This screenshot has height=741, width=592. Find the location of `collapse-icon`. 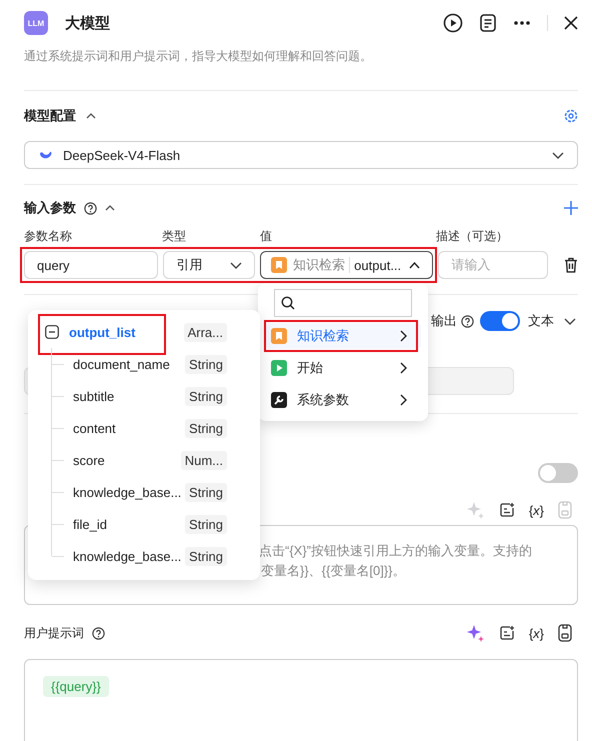

collapse-icon is located at coordinates (52, 332).